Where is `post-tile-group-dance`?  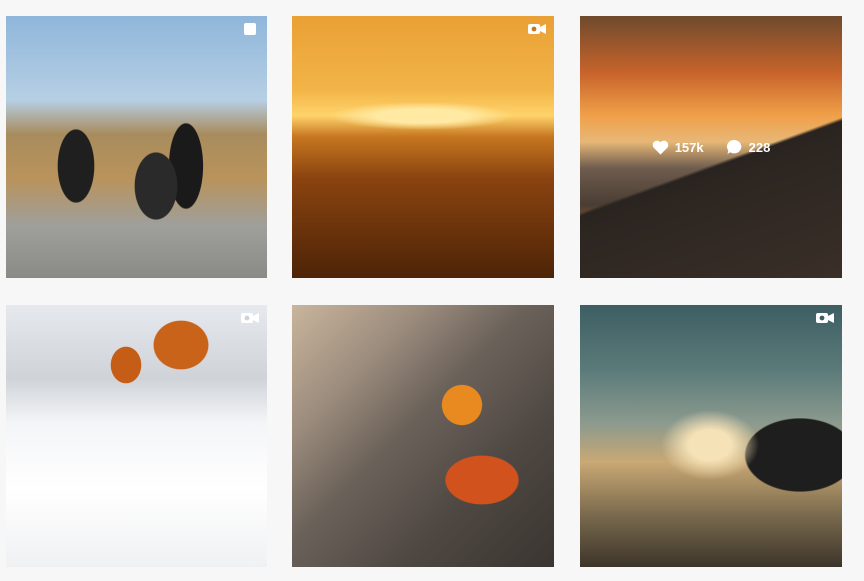 post-tile-group-dance is located at coordinates (136, 147).